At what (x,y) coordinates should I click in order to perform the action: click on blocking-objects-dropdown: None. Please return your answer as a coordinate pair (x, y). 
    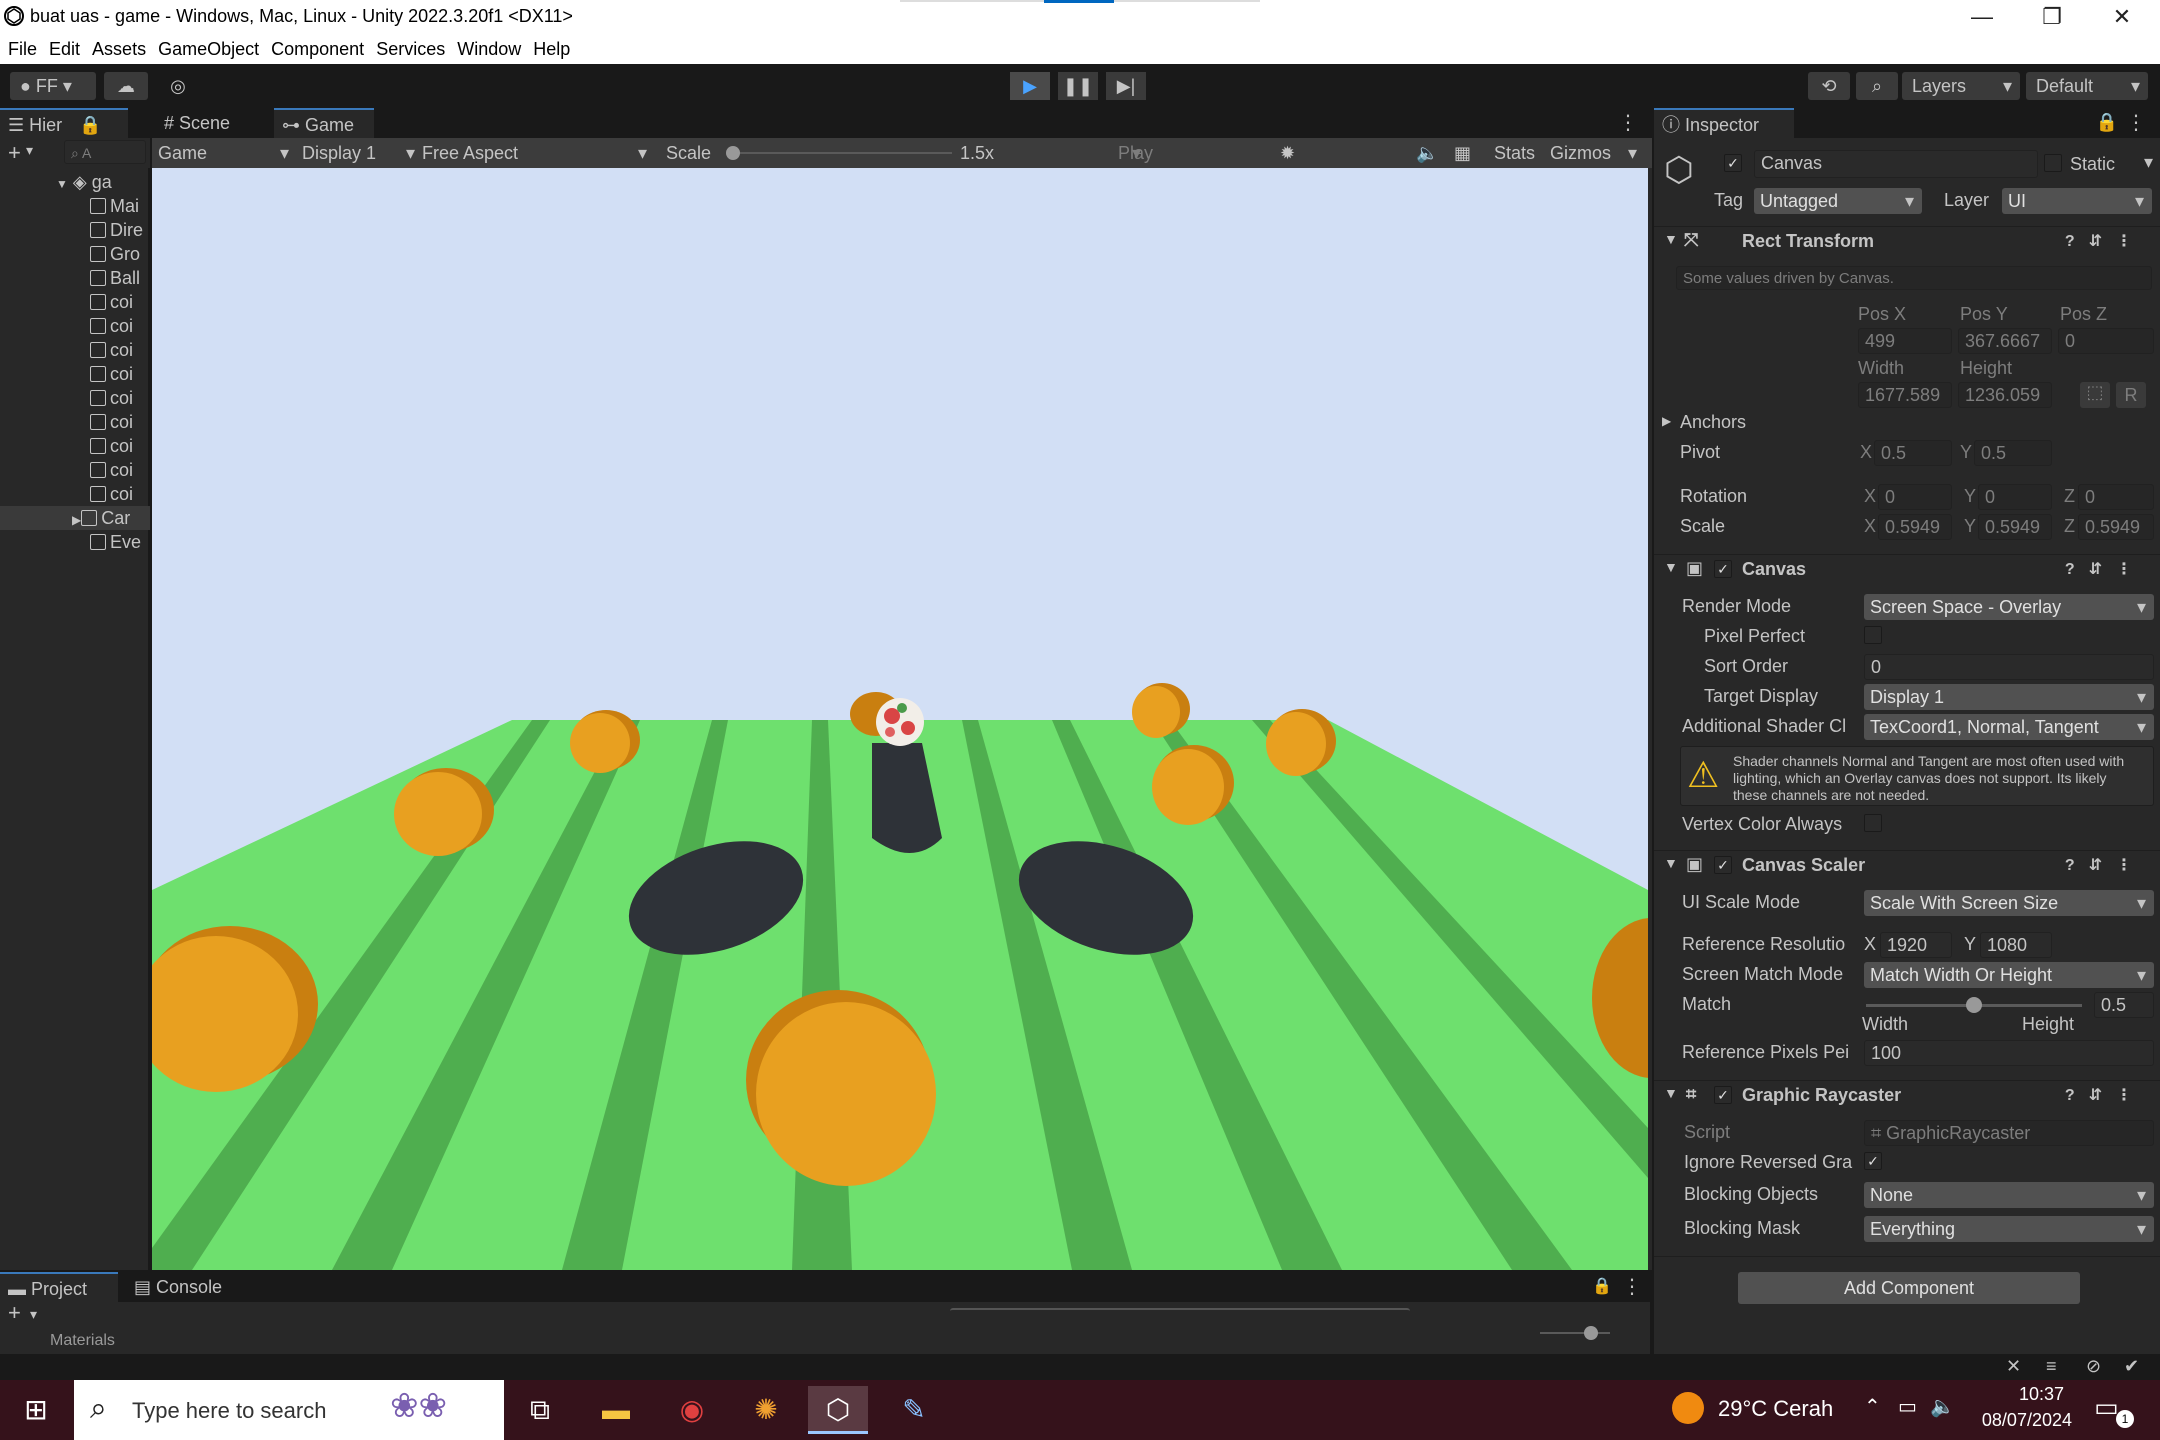
    Looking at the image, I should click on (2009, 1195).